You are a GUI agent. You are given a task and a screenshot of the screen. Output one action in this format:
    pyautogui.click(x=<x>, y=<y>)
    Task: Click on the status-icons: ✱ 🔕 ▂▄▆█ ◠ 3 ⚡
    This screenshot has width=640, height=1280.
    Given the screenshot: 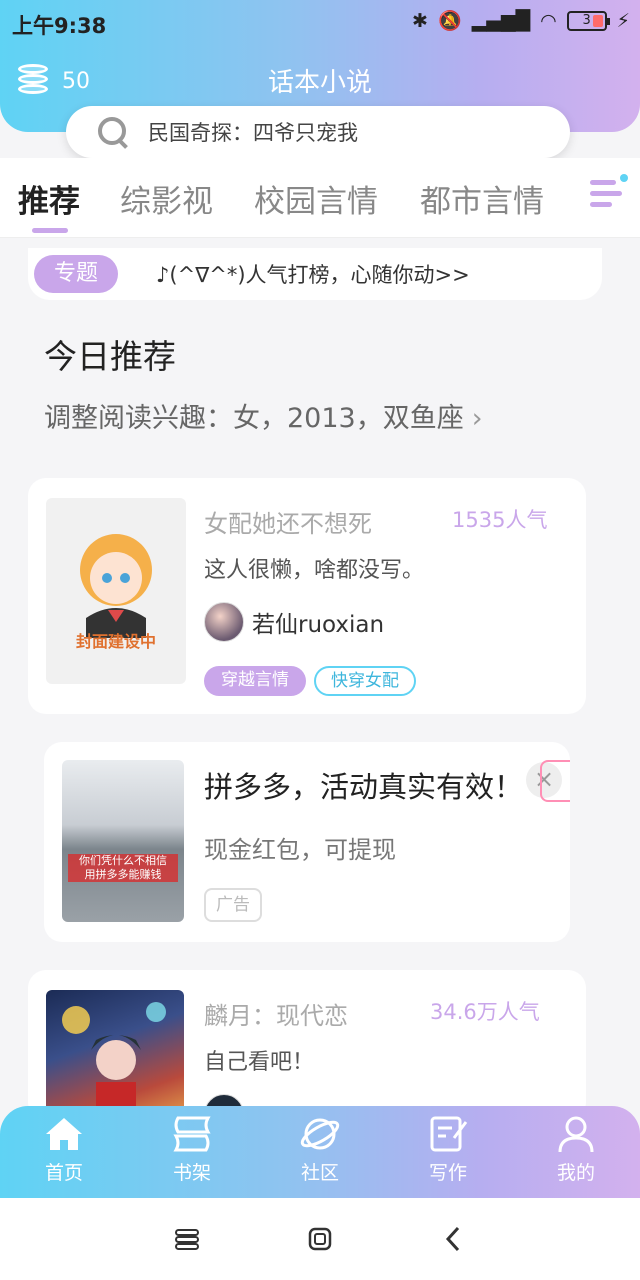 What is the action you would take?
    pyautogui.click(x=521, y=21)
    